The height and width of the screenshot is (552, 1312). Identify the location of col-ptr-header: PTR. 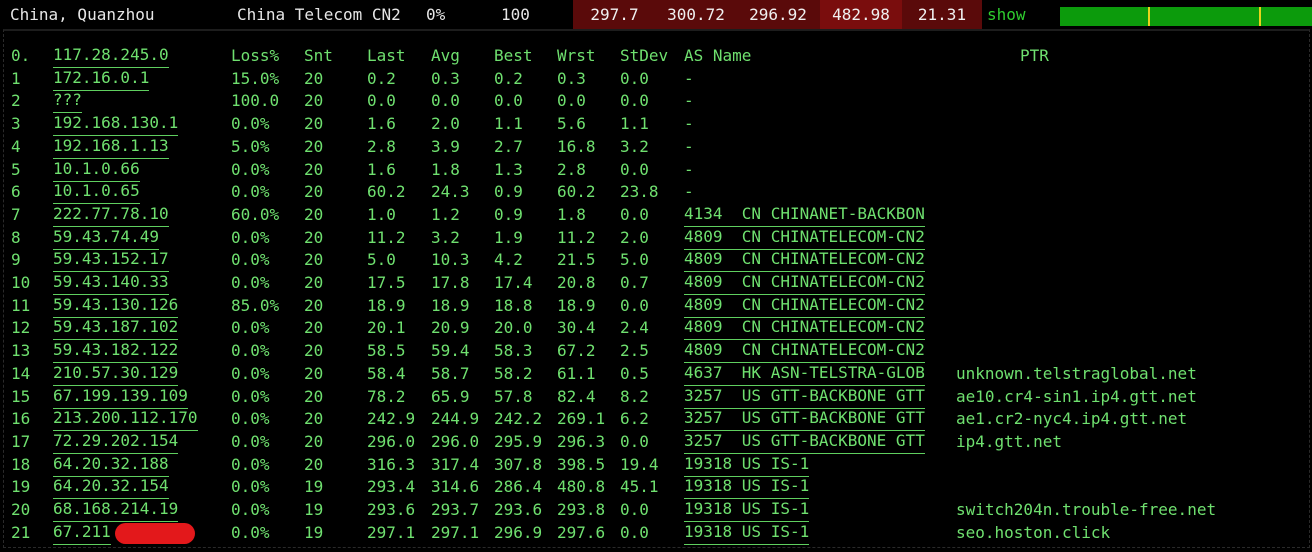
(1034, 55).